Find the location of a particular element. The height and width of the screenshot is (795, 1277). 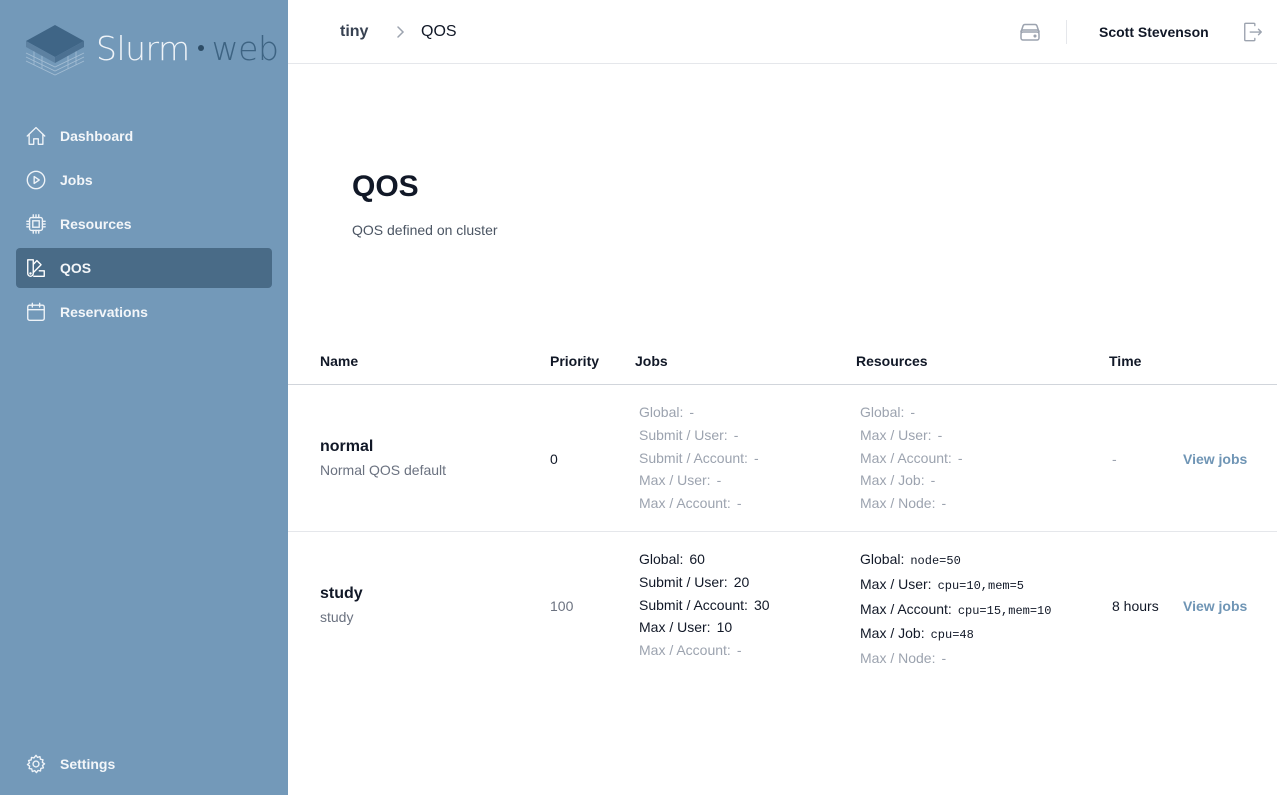

column-header-priority: Priority is located at coordinates (575, 361).